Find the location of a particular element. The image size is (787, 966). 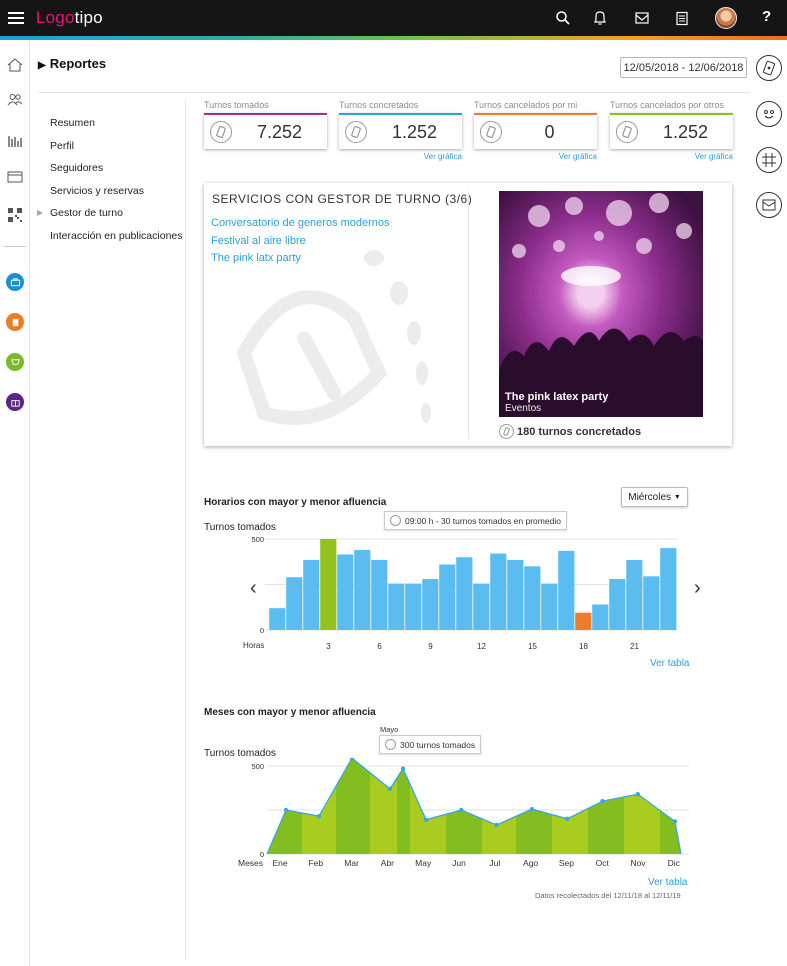

reports-icon is located at coordinates (15, 141).